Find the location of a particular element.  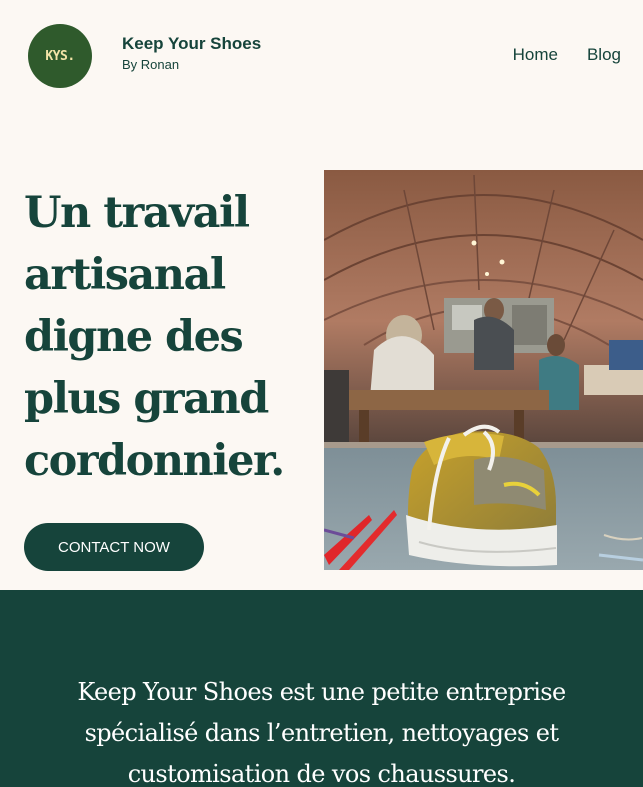

logo: KYS. is located at coordinates (60, 56).